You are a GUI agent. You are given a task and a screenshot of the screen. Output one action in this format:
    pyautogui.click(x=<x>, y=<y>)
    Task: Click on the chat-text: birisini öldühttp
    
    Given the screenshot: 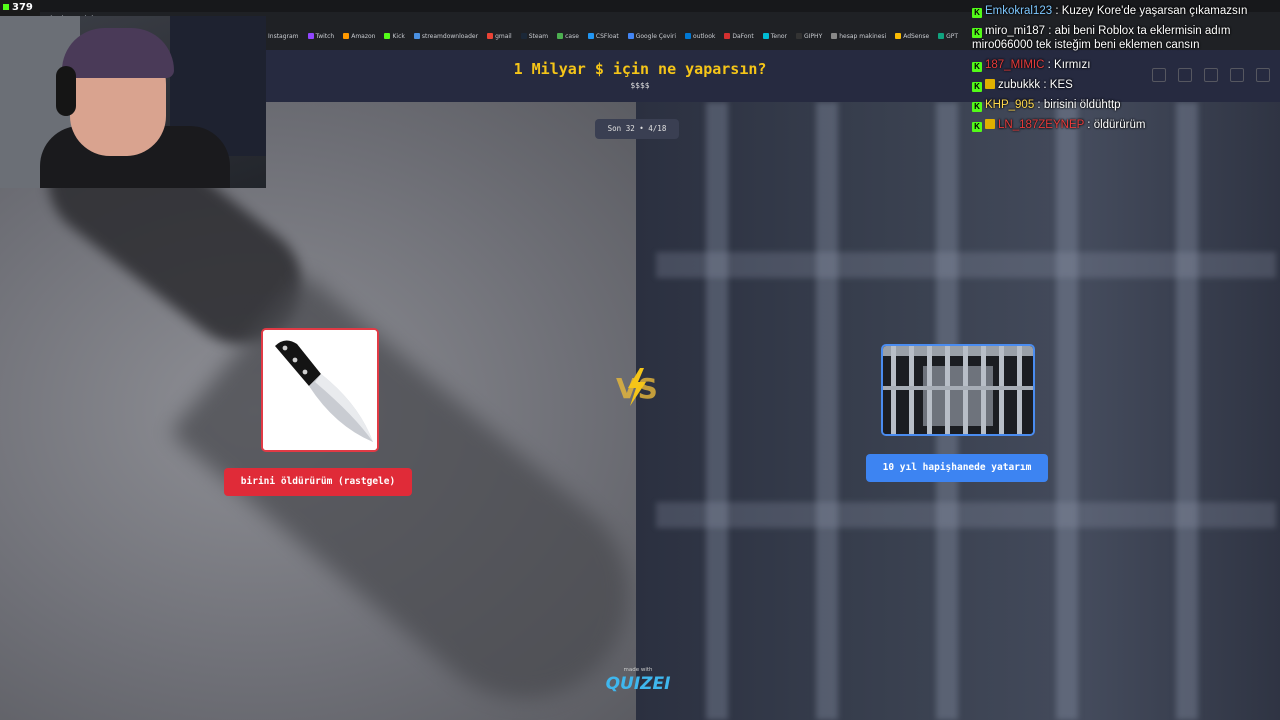 What is the action you would take?
    pyautogui.click(x=1082, y=105)
    